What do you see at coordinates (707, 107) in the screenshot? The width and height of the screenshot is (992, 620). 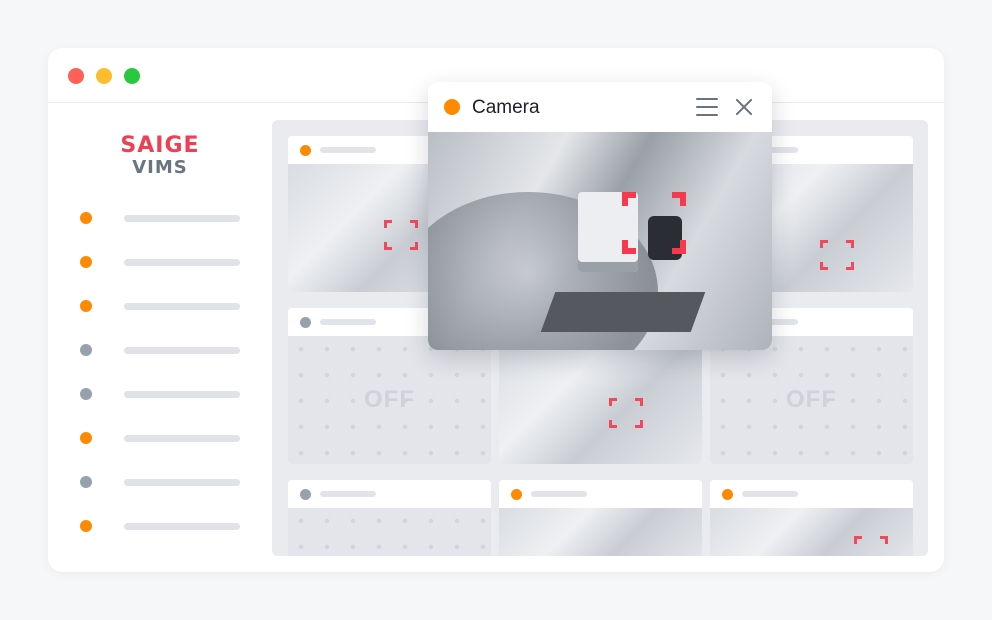 I see `hamburger-menu-icon` at bounding box center [707, 107].